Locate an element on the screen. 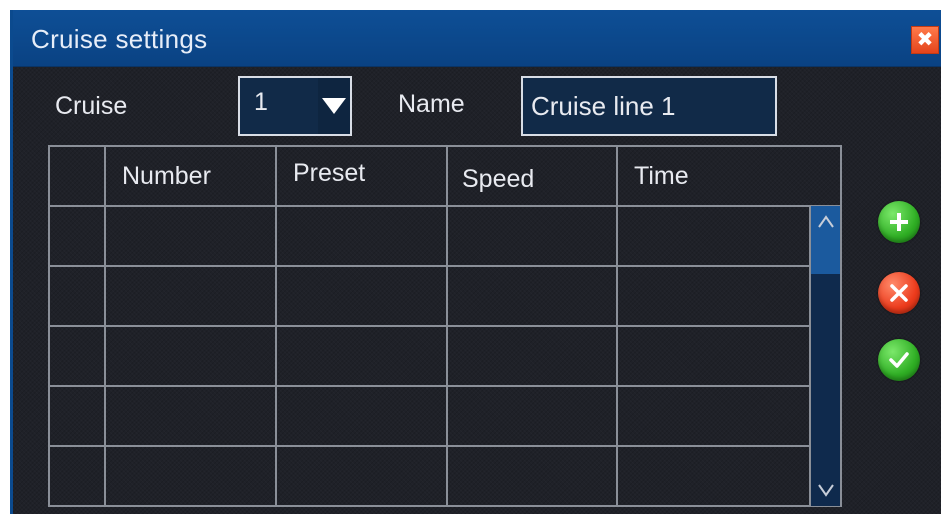  title-bar: Cruise settings ✖ is located at coordinates (477, 38).